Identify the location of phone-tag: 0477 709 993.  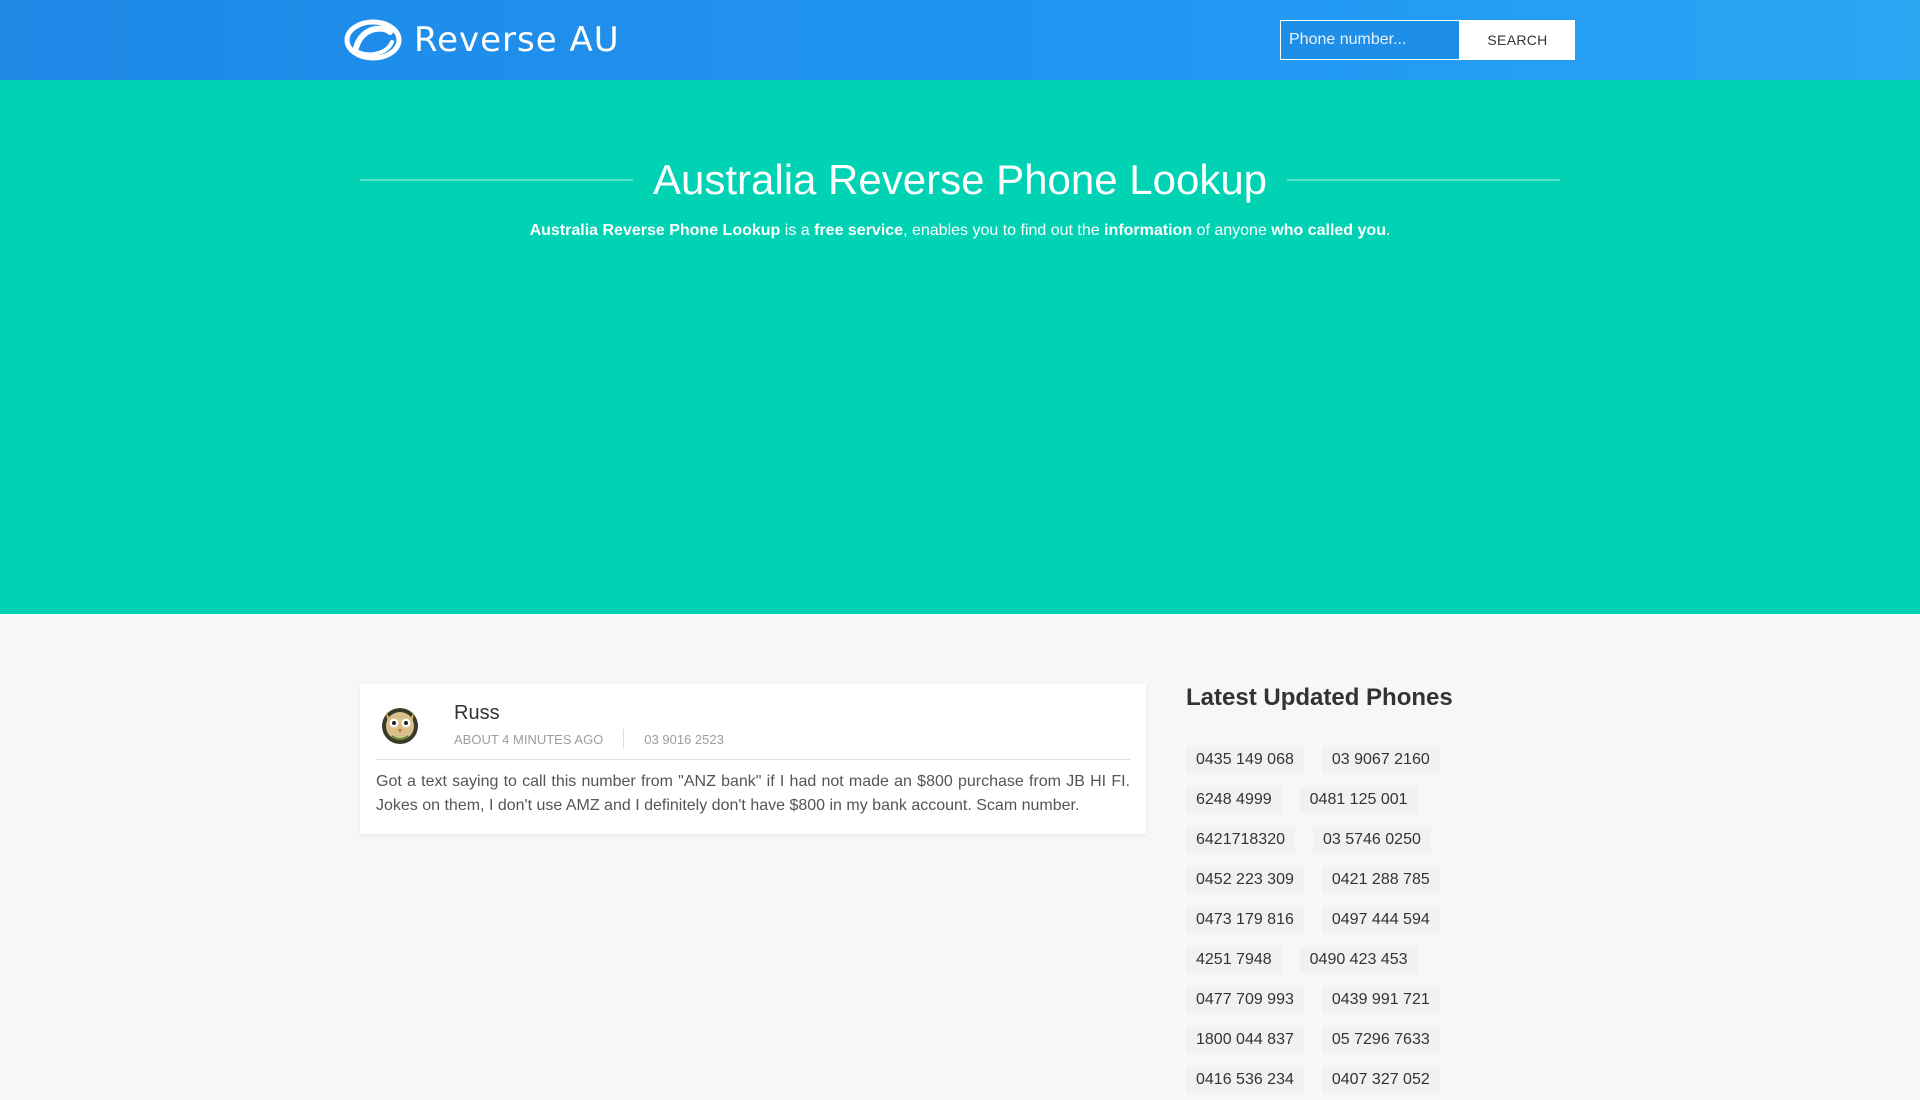
(1245, 1000).